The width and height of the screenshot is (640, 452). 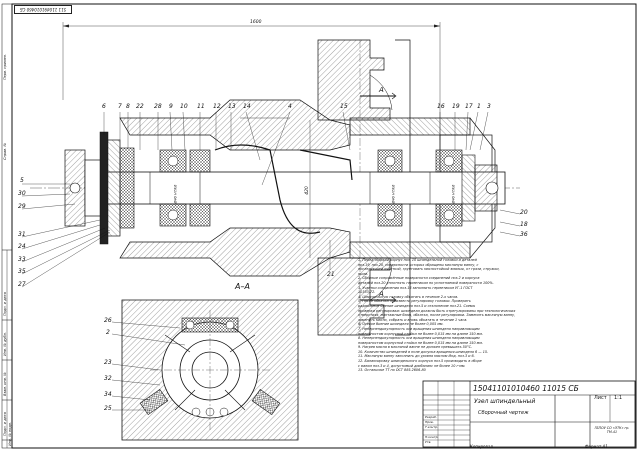 I want to click on organization: ГБПОУ СО «ЭТК» гр. ТМ-41, so click(x=612, y=430).